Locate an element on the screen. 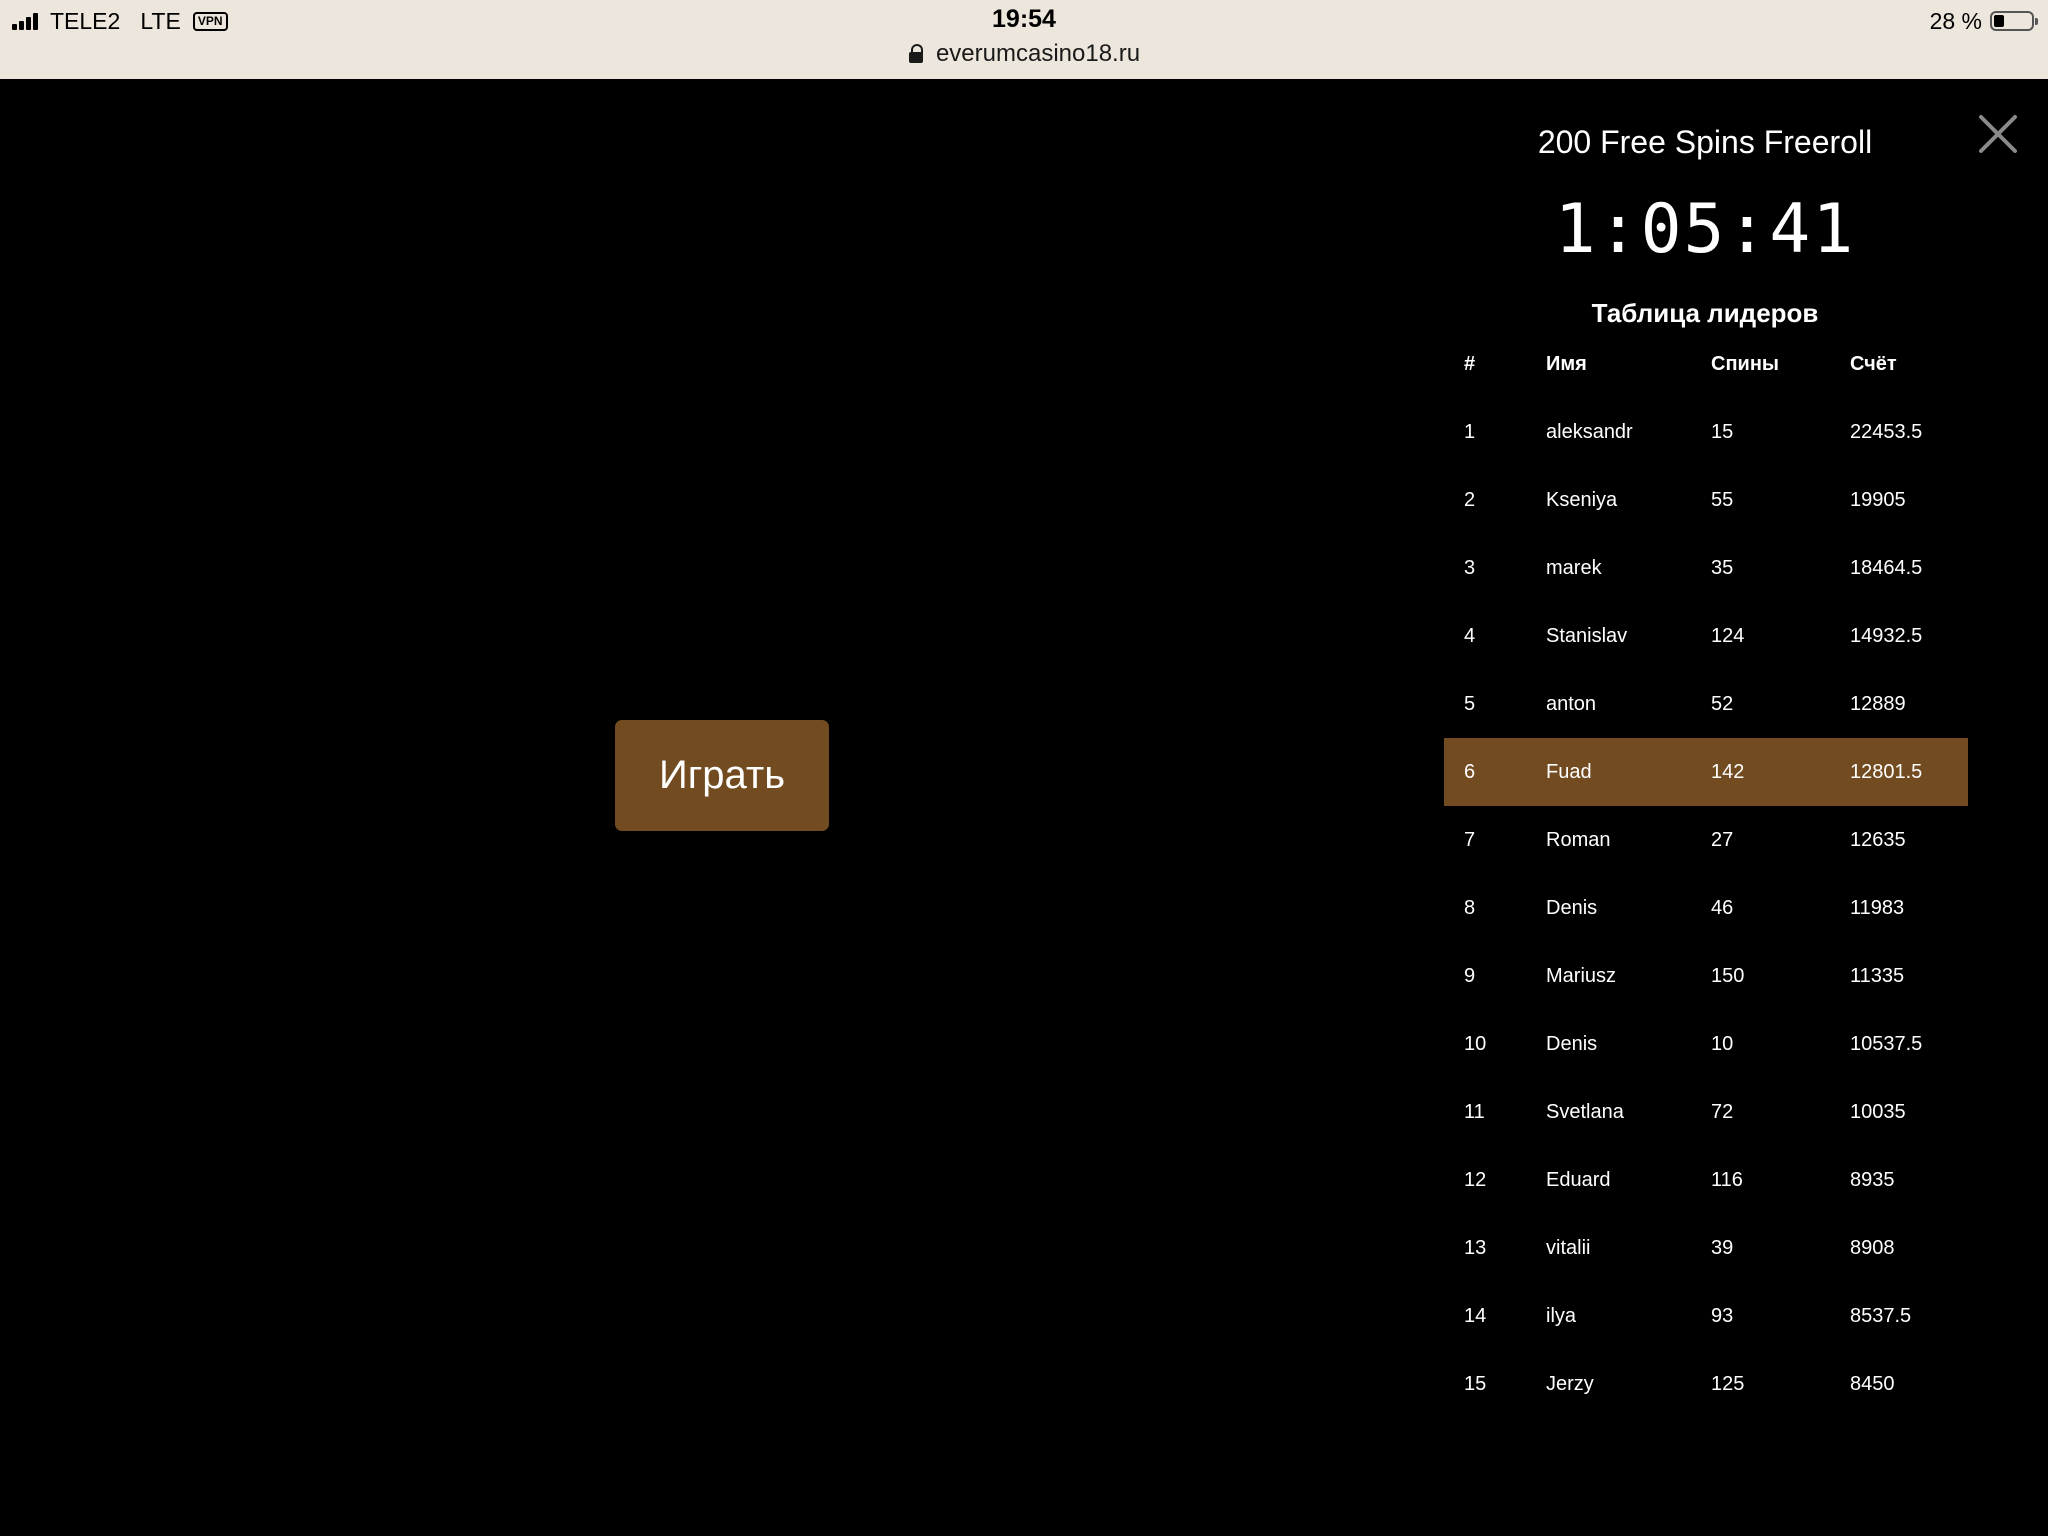 This screenshot has width=2048, height=1536. rank-cell: 13 is located at coordinates (1475, 1247).